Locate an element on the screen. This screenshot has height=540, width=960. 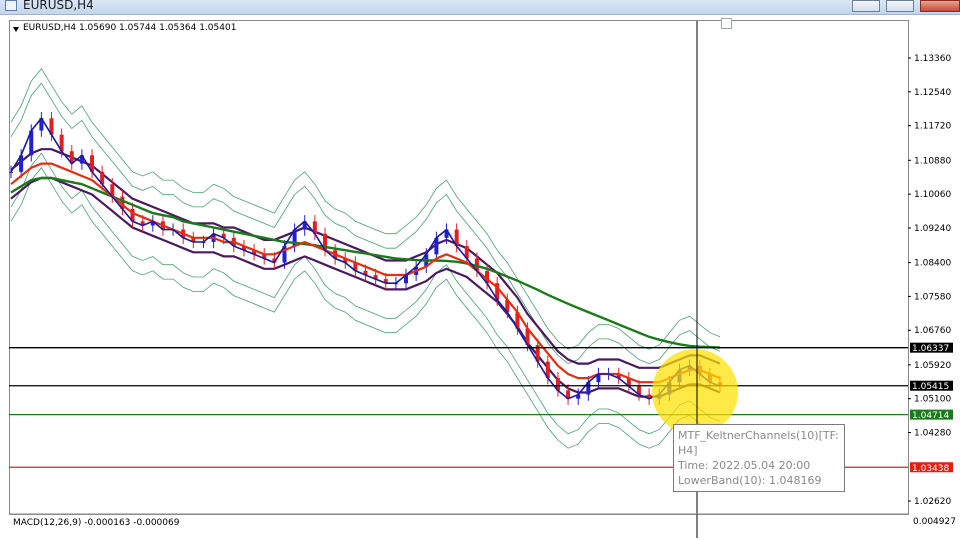
price-tick-label: 1.11720 is located at coordinates (932, 127).